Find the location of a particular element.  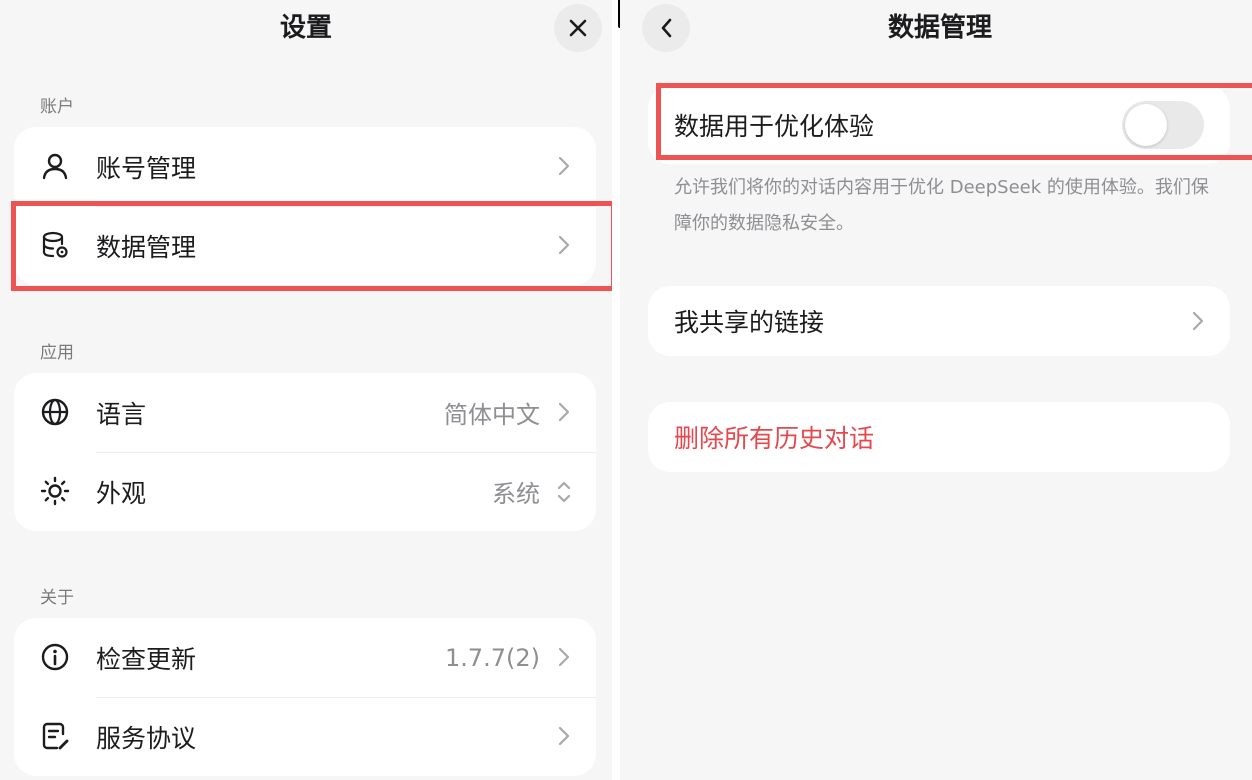

database-settings-icon is located at coordinates (55, 244).